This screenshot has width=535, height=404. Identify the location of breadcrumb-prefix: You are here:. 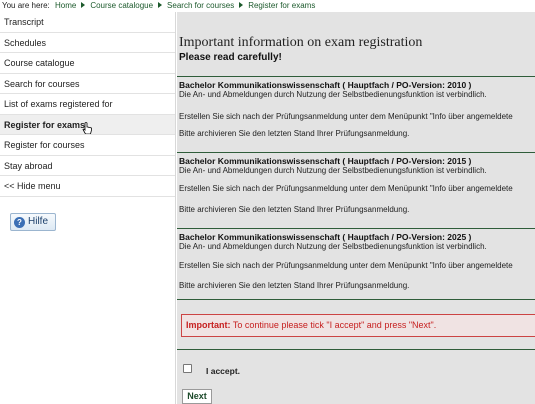
(26, 5).